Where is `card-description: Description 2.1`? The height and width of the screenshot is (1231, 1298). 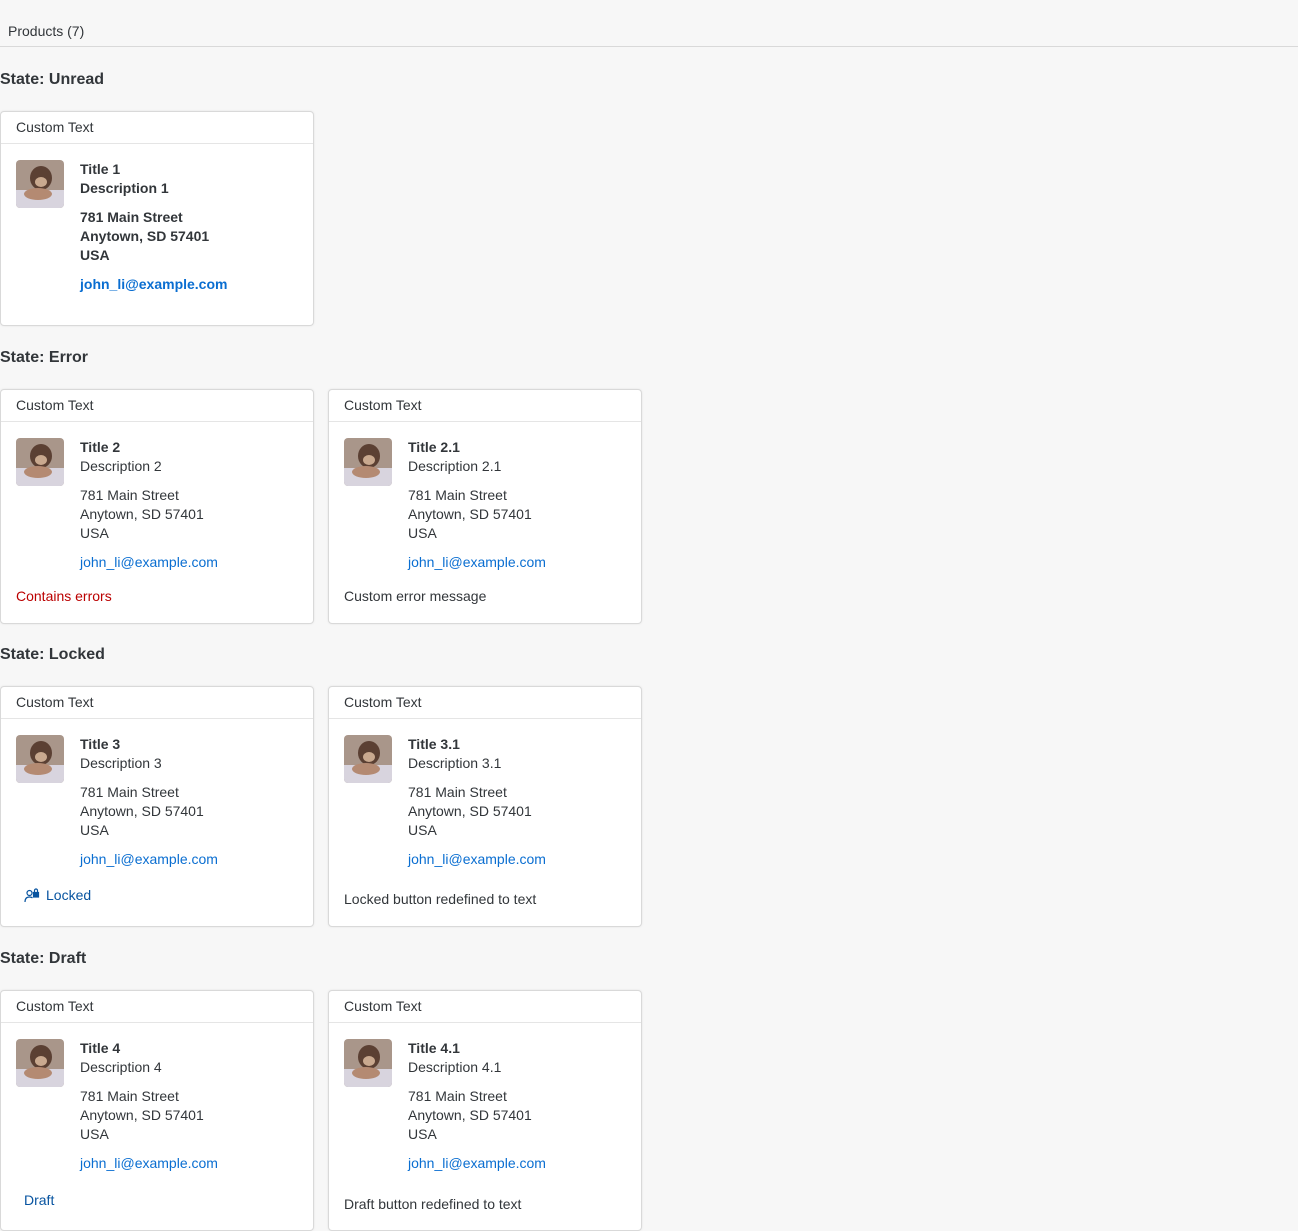
card-description: Description 2.1 is located at coordinates (455, 466).